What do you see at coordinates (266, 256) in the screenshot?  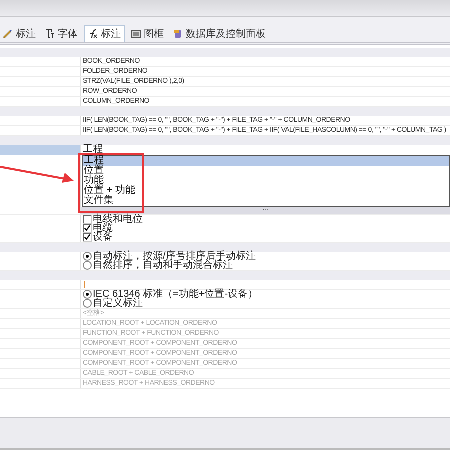 I see `radio-option: 自动标注，按源/序号排序后手动标注` at bounding box center [266, 256].